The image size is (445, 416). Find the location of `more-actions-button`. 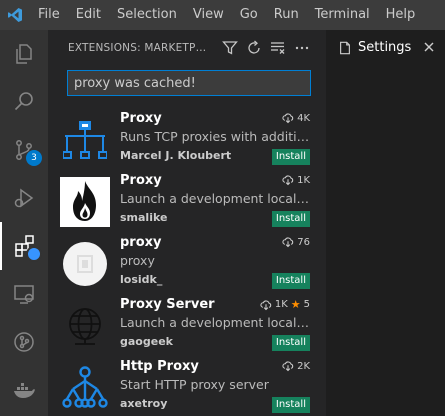

more-actions-button is located at coordinates (302, 48).